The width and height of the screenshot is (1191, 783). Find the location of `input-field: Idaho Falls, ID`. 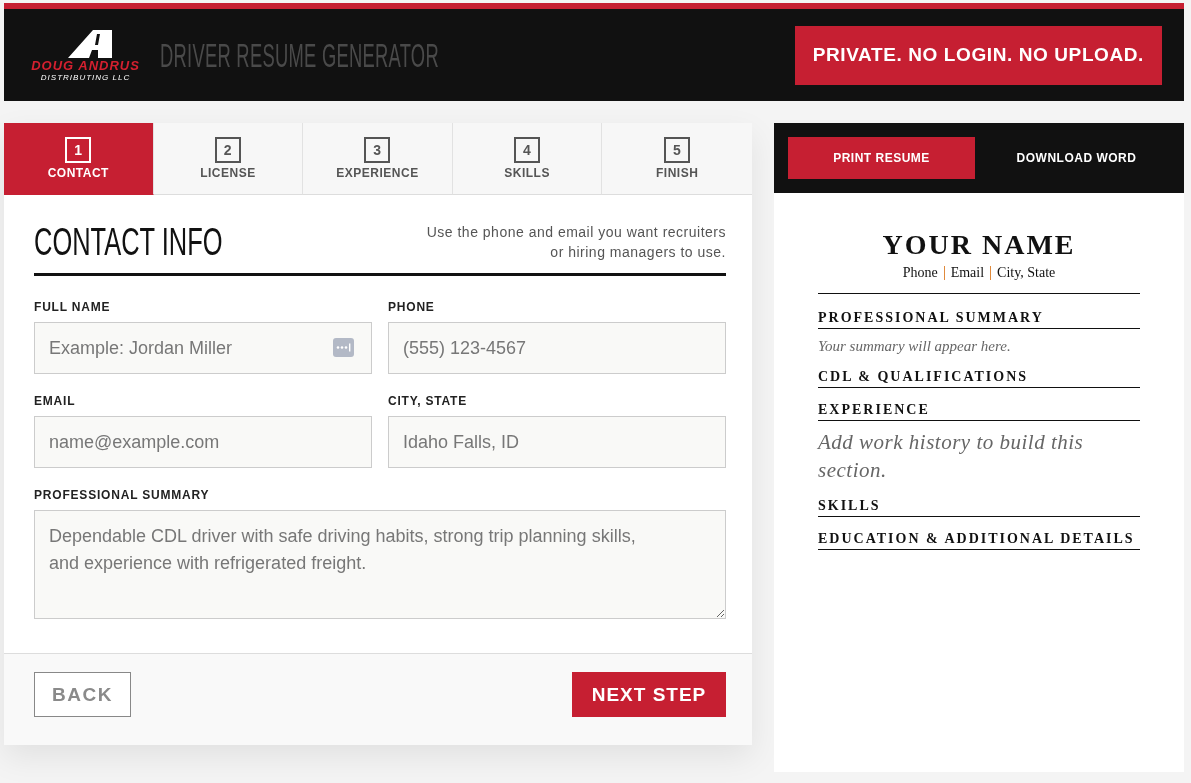

input-field: Idaho Falls, ID is located at coordinates (557, 442).